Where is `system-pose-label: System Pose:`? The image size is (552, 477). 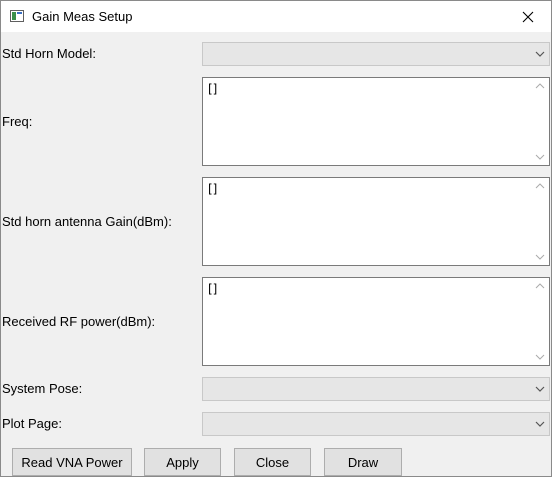 system-pose-label: System Pose: is located at coordinates (42, 388).